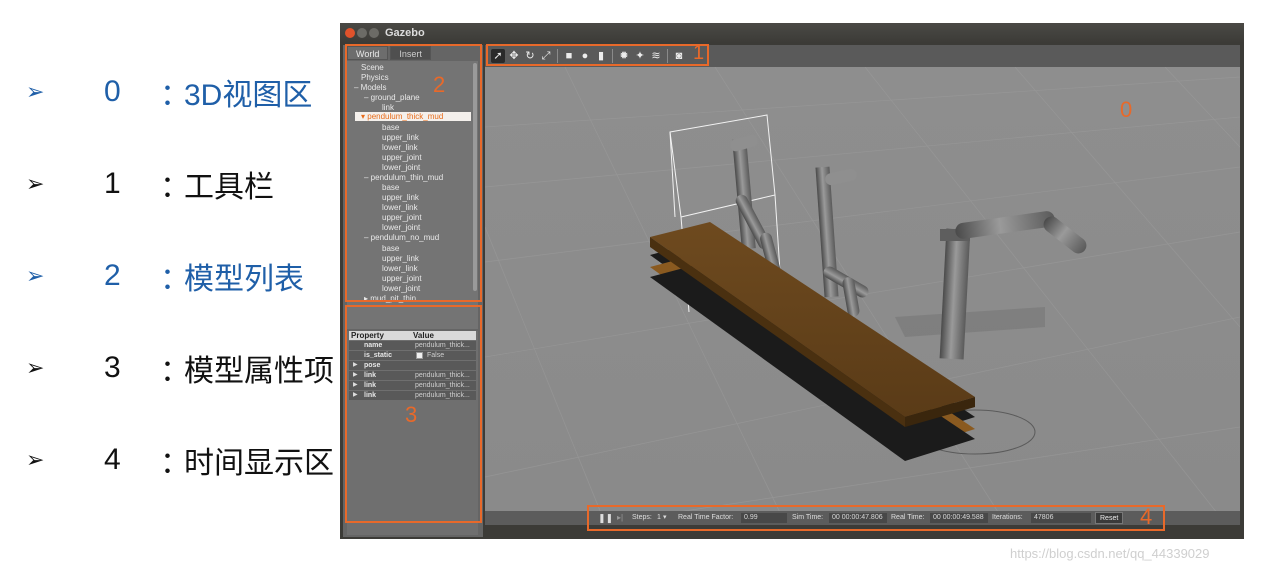 This screenshot has width=1269, height=574. What do you see at coordinates (248, 95) in the screenshot?
I see `legend-label: 3D视图区` at bounding box center [248, 95].